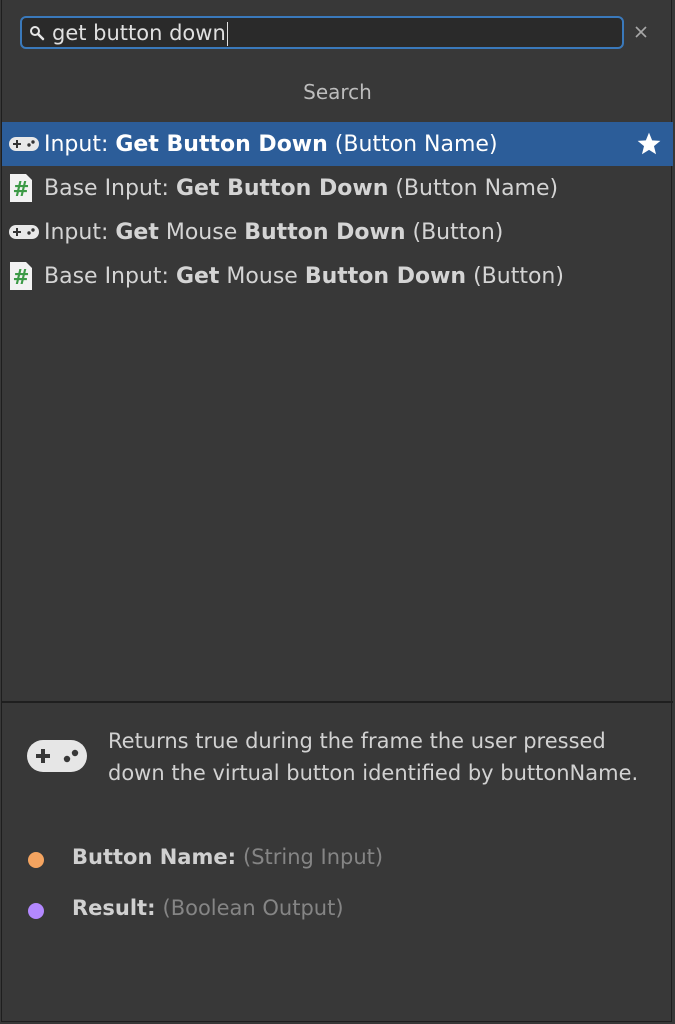 The height and width of the screenshot is (1024, 675). I want to click on search-query: get button down, so click(139, 32).